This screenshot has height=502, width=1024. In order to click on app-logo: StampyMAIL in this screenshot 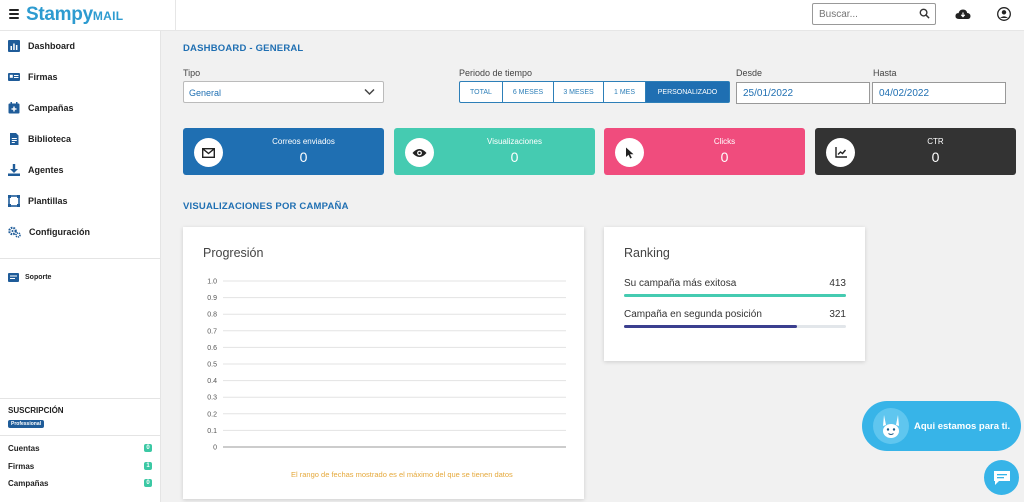, I will do `click(74, 15)`.